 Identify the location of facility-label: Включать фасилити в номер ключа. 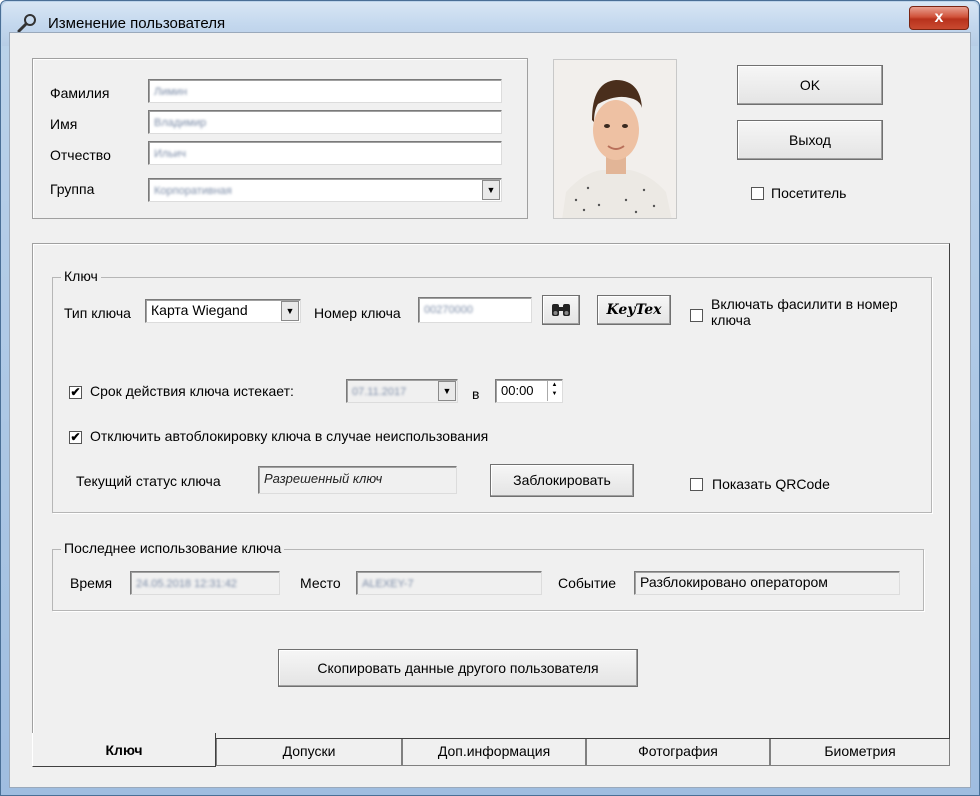
(804, 312).